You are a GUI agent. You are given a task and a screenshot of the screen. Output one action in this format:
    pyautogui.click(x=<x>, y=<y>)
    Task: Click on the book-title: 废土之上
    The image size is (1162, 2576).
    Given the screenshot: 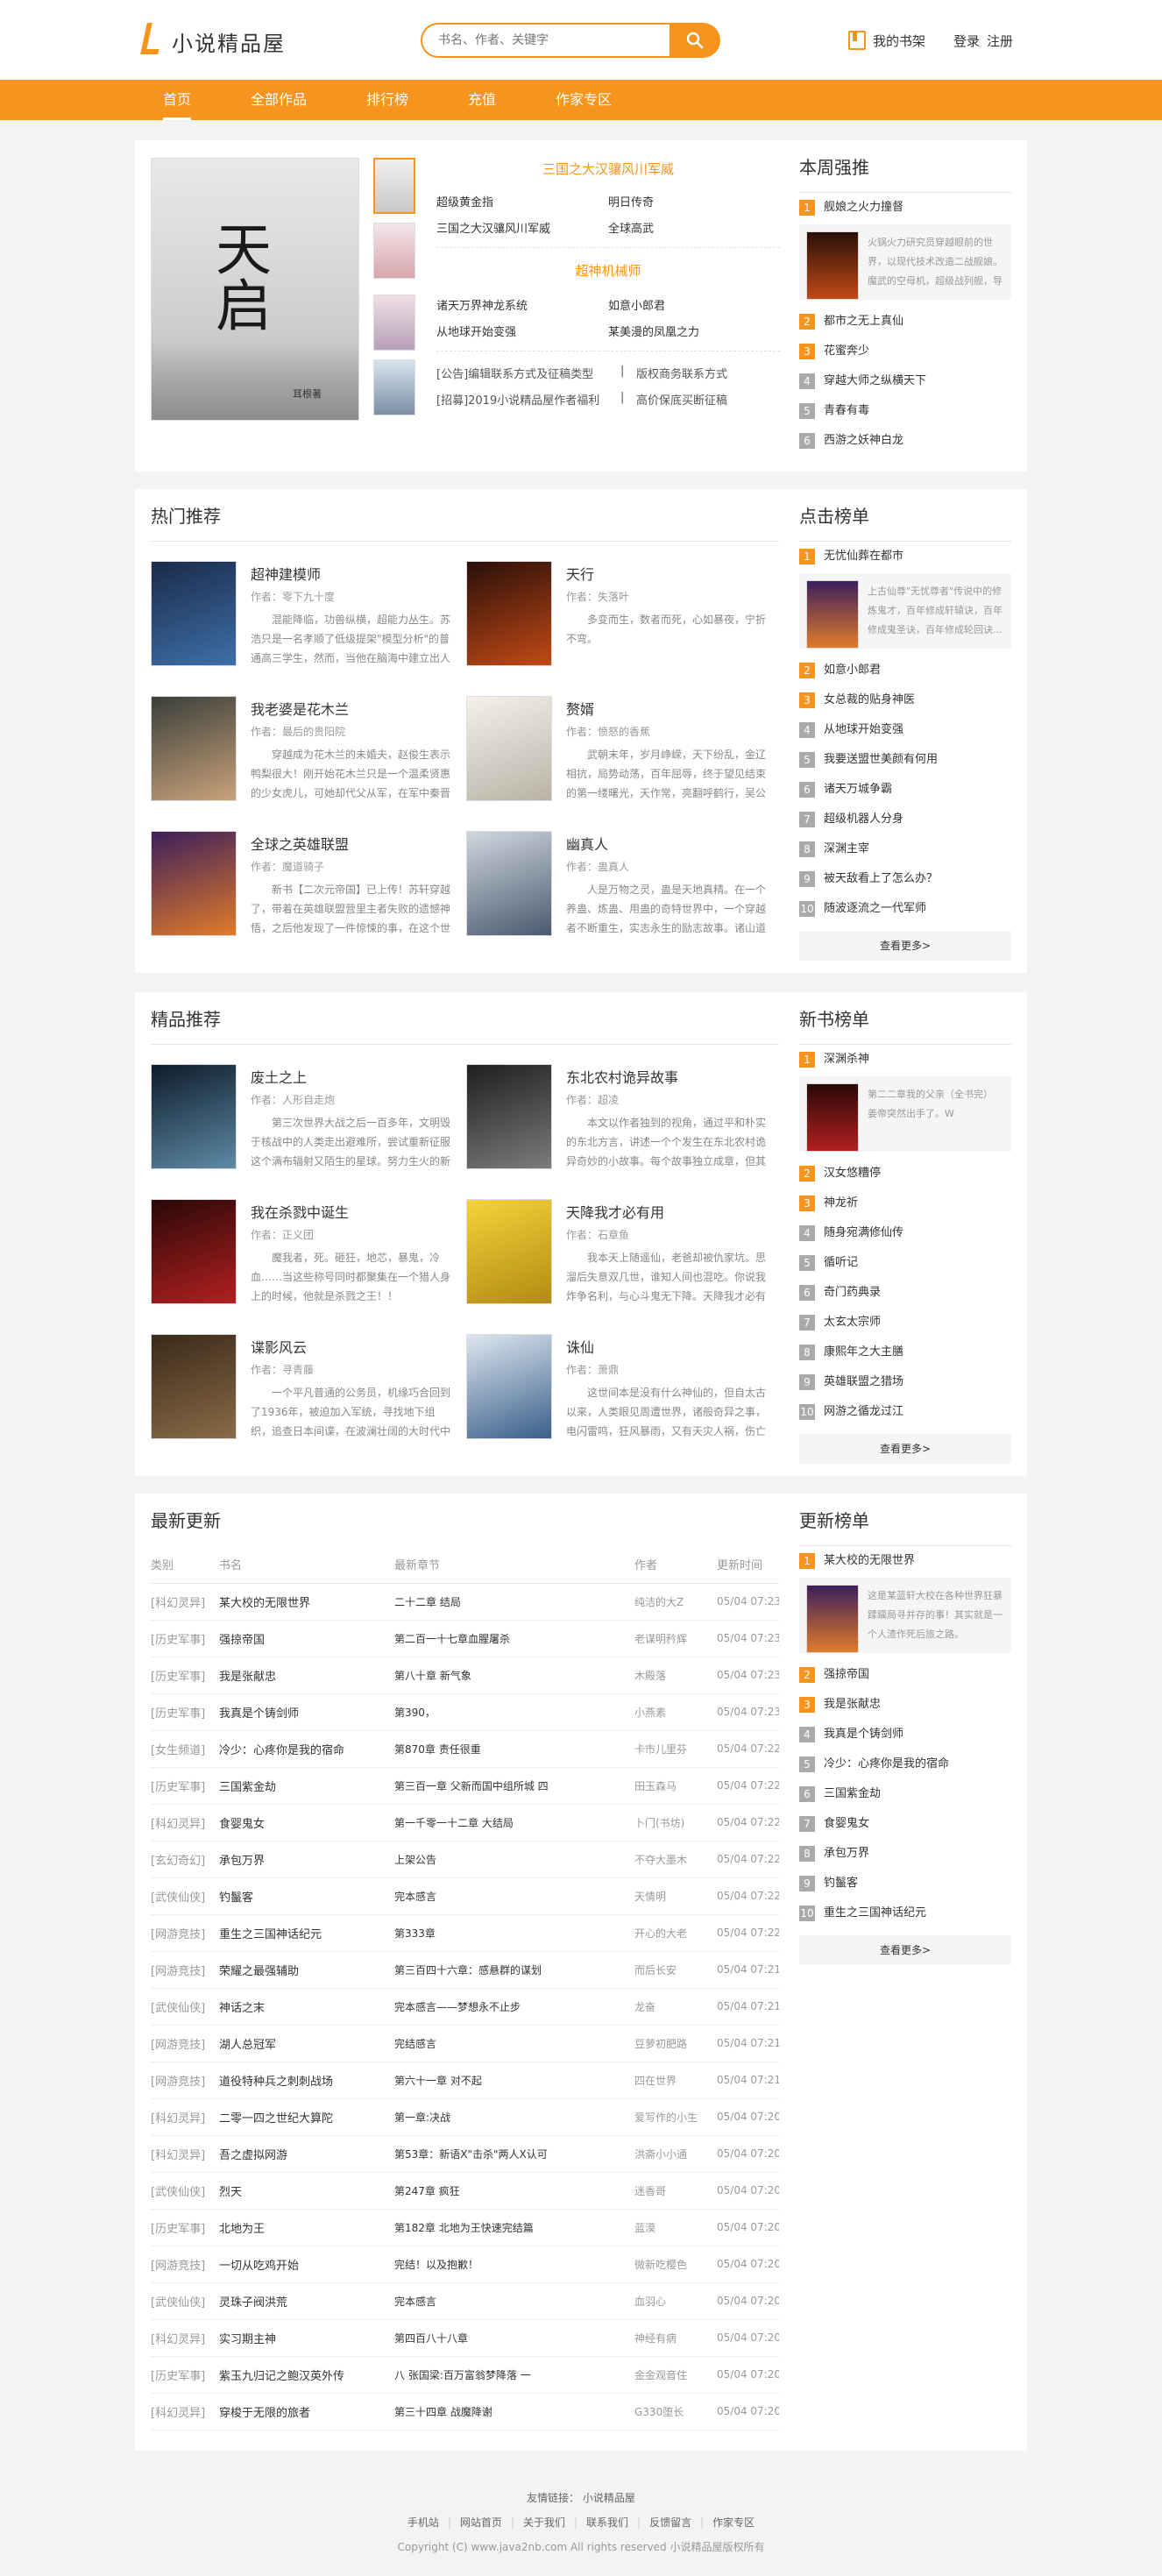 What is the action you would take?
    pyautogui.click(x=279, y=1076)
    